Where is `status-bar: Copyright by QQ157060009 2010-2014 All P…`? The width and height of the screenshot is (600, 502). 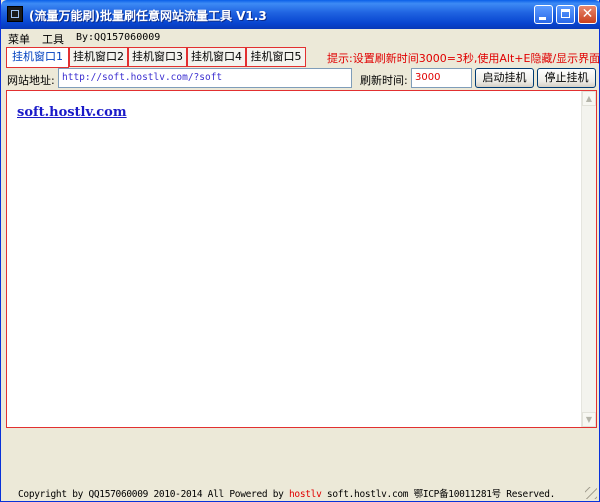 status-bar: Copyright by QQ157060009 2010-2014 All P… is located at coordinates (300, 491).